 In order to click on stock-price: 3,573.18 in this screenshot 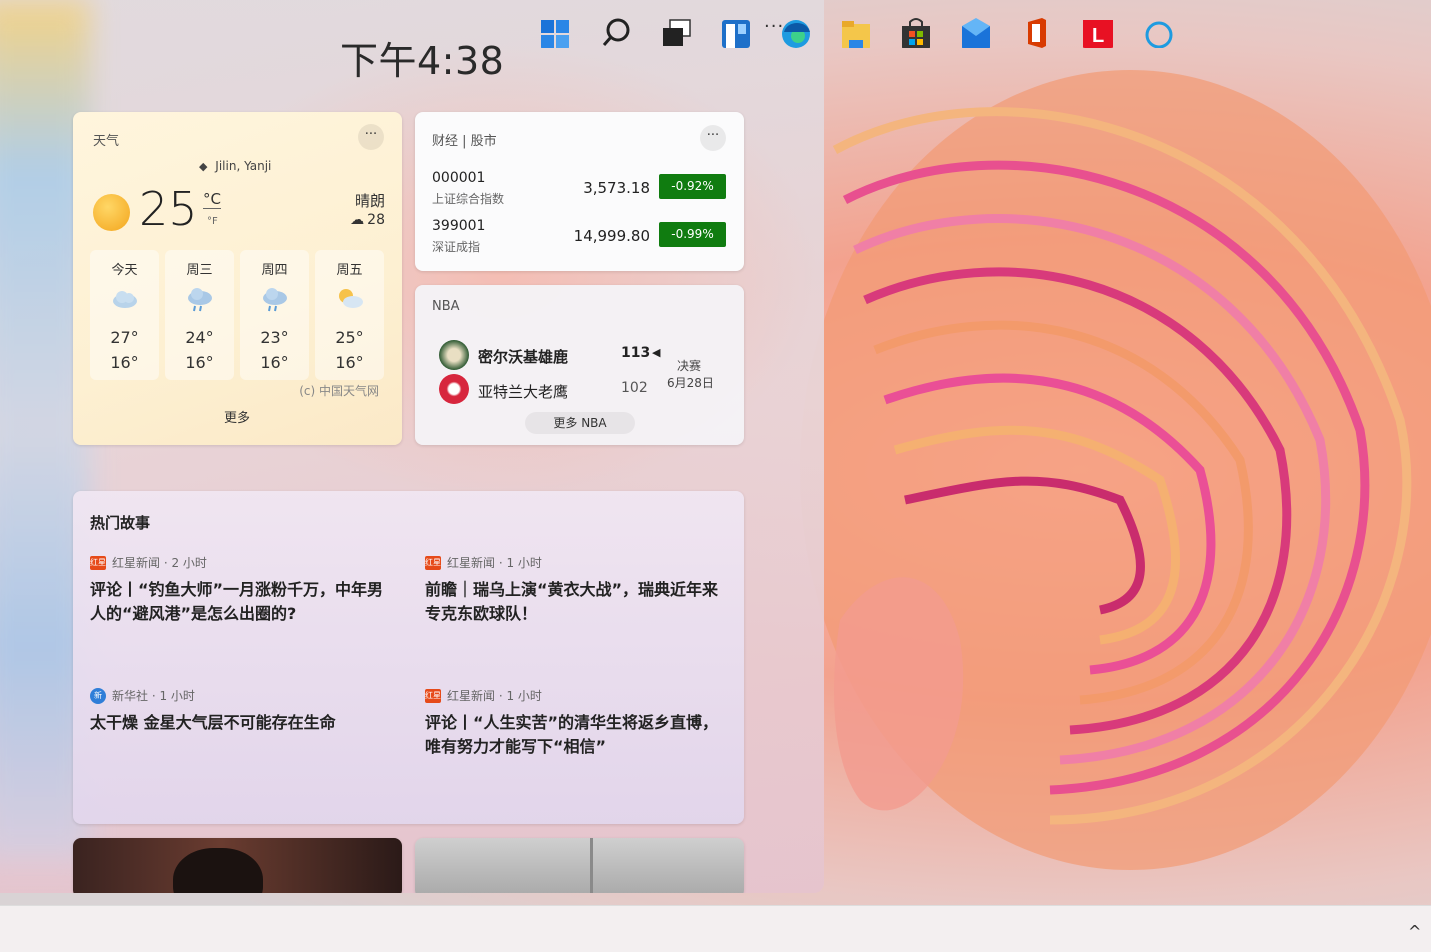, I will do `click(616, 188)`.